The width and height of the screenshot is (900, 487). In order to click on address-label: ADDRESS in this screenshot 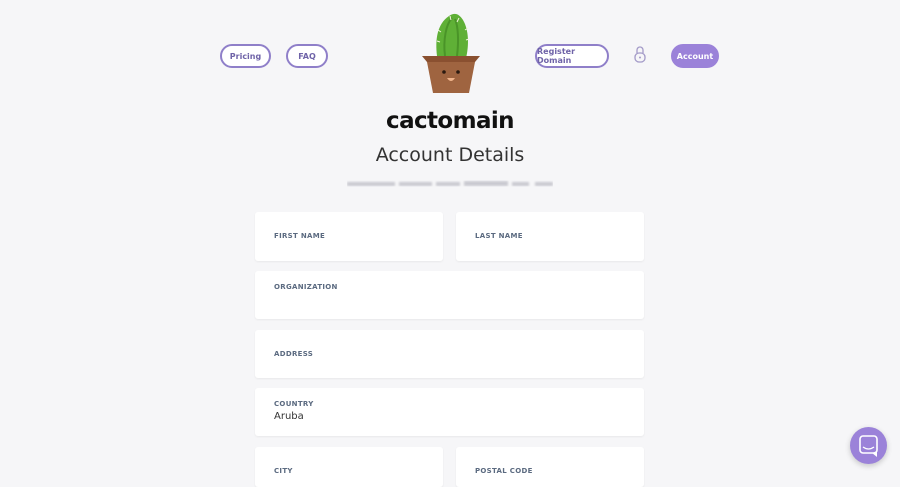, I will do `click(294, 354)`.